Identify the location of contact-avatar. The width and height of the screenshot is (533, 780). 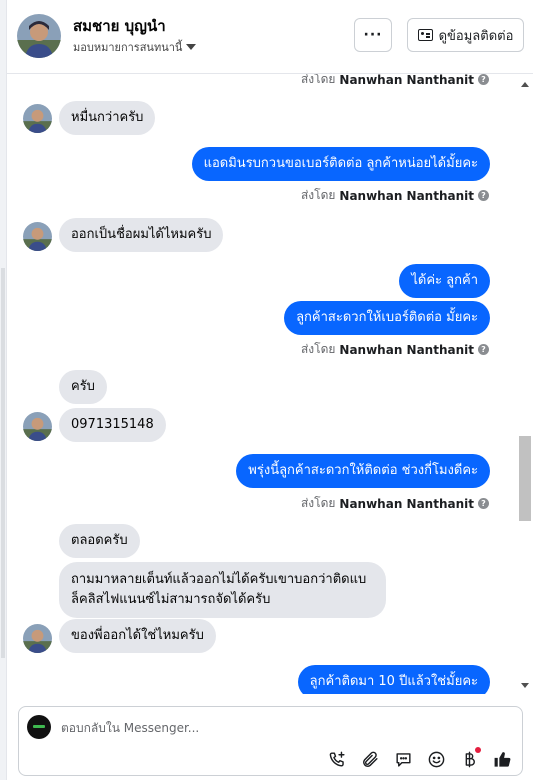
(39, 36).